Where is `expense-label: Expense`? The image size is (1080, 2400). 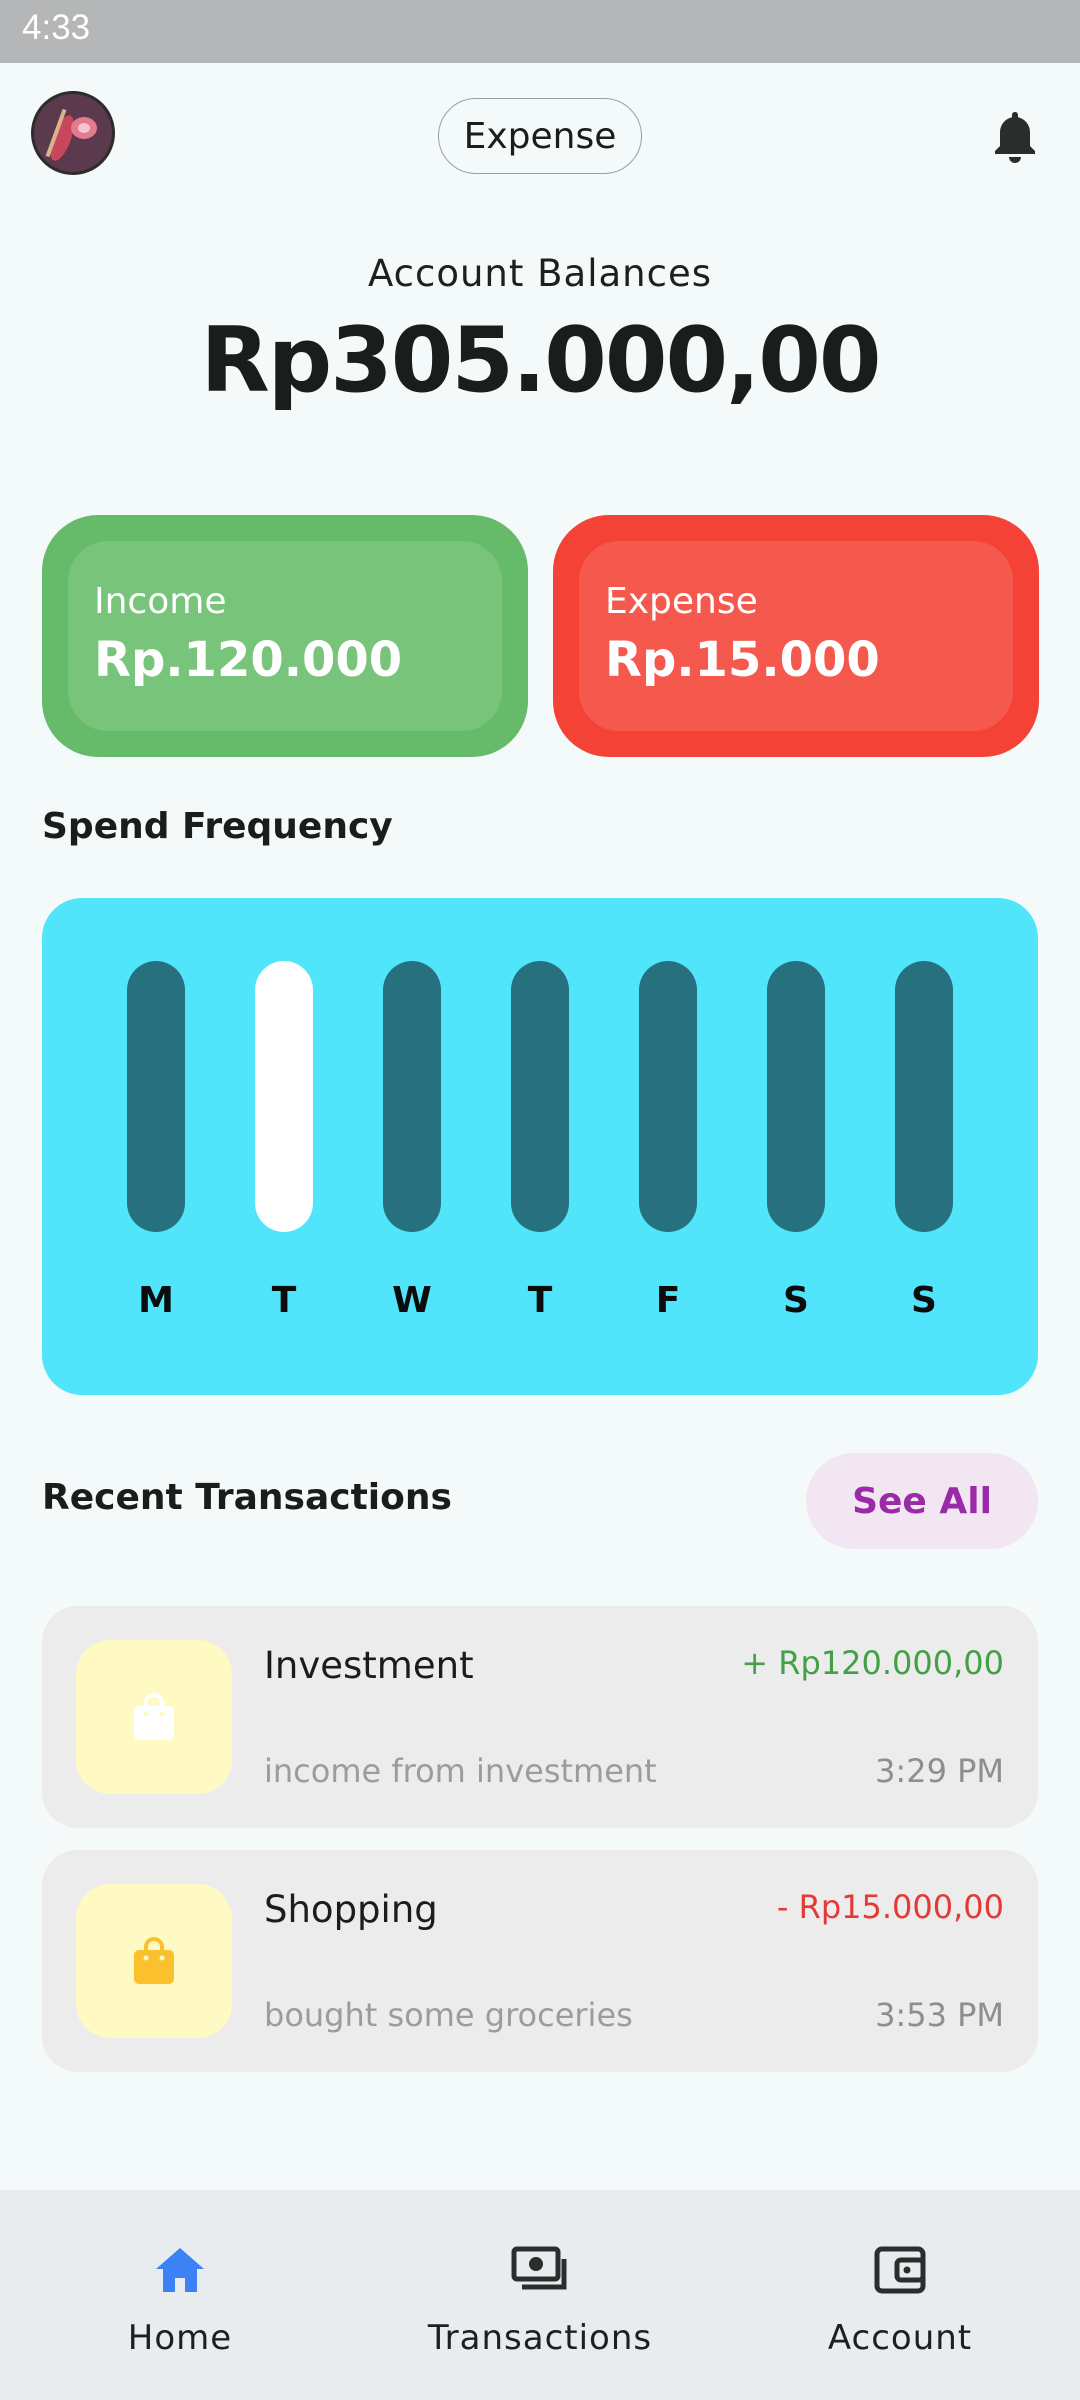
expense-label: Expense is located at coordinates (681, 601).